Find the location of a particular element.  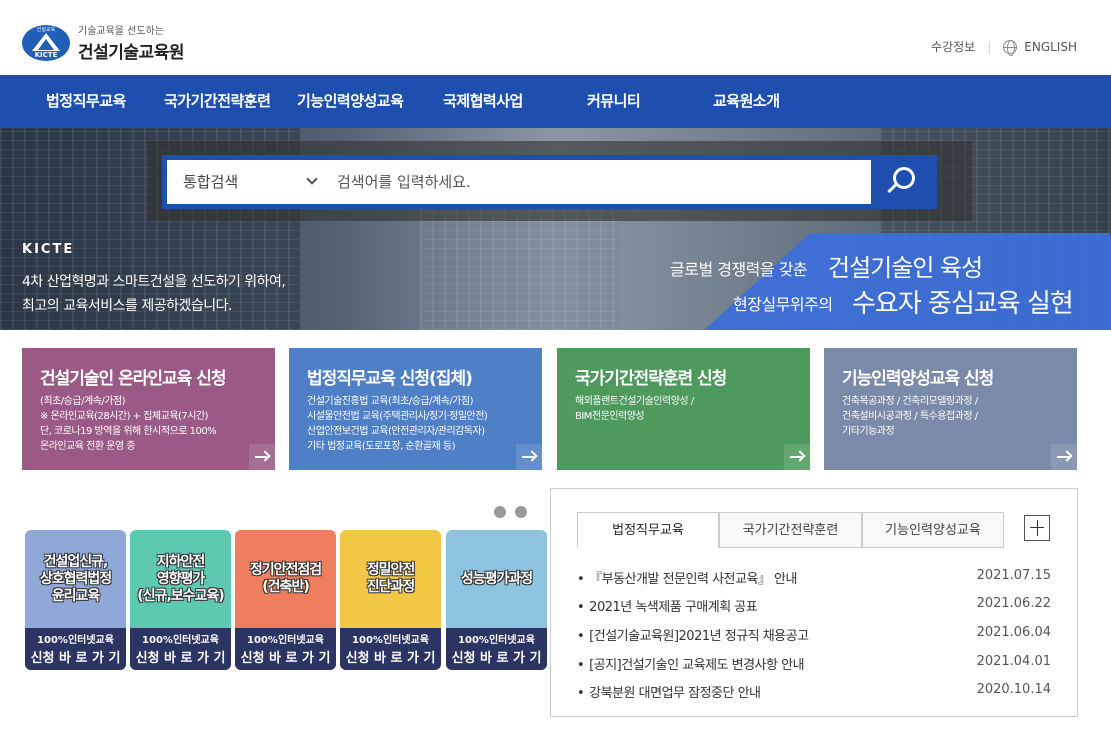

hero-slogan-1-large: 건설기술인 육성 is located at coordinates (905, 268).